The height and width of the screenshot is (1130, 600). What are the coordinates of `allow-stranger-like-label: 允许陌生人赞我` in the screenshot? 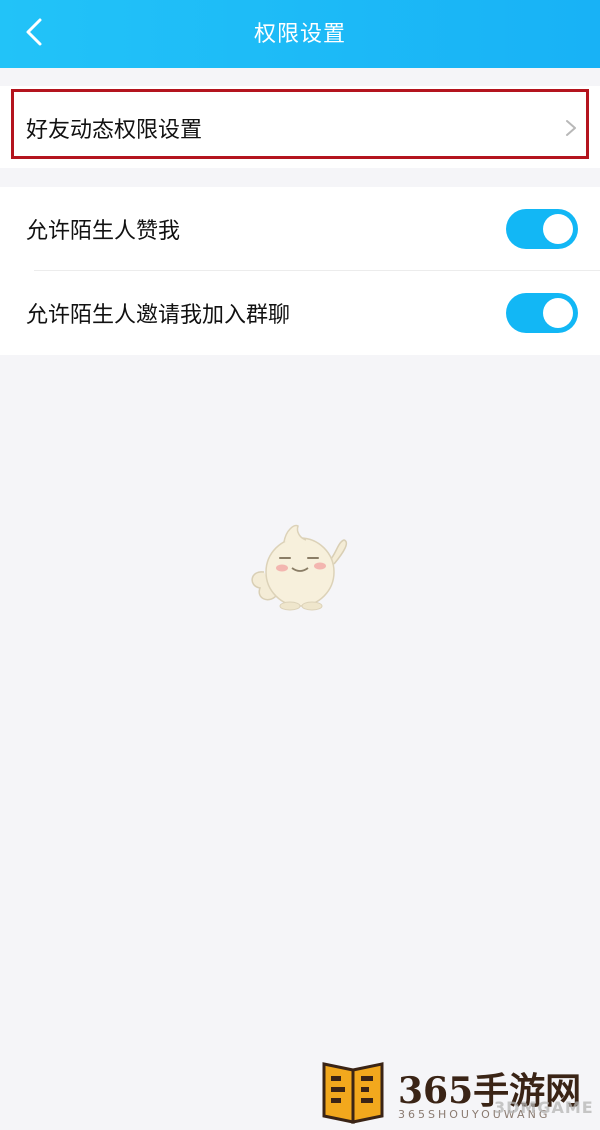 It's located at (103, 231).